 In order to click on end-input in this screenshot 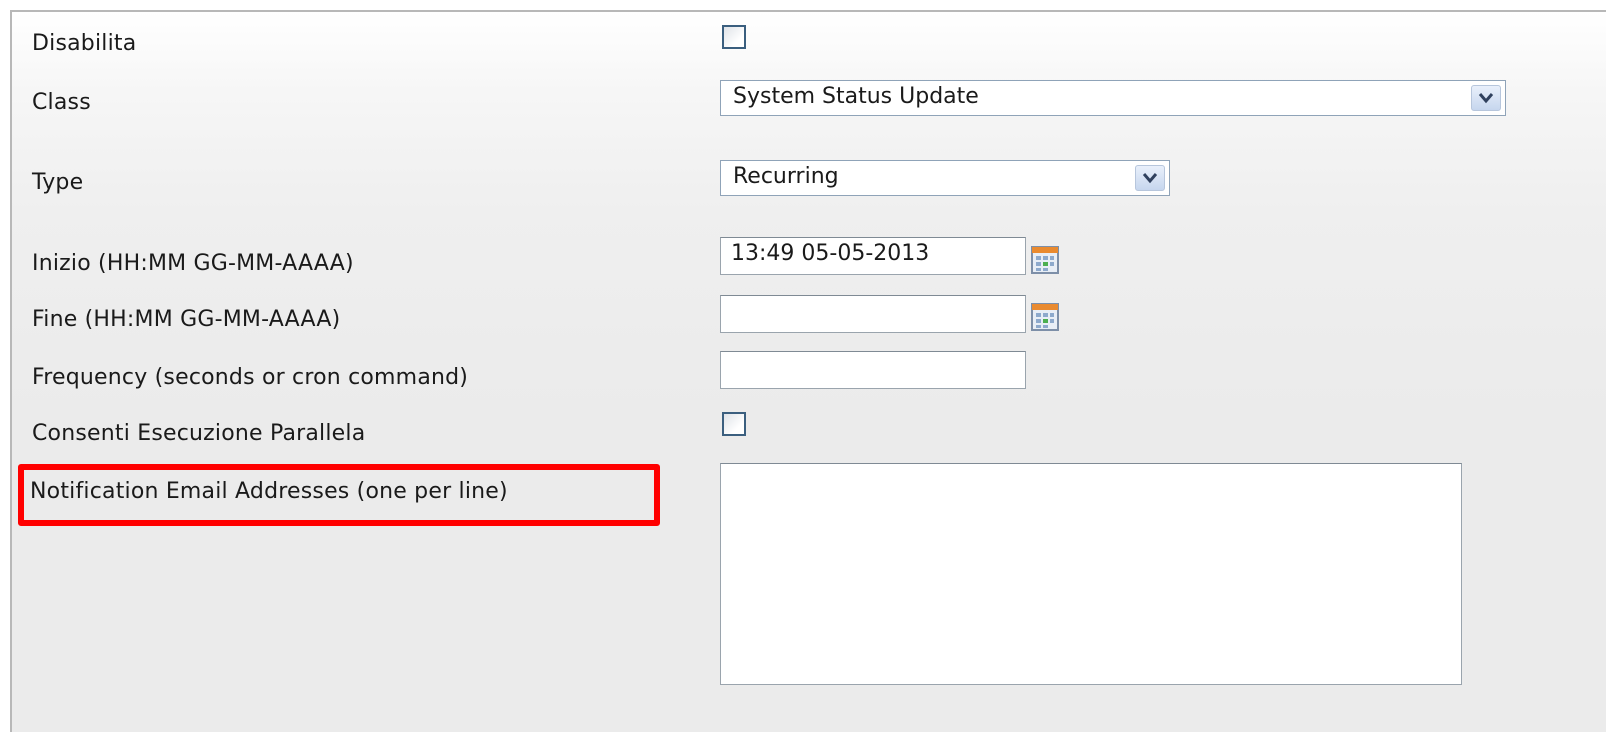, I will do `click(873, 314)`.